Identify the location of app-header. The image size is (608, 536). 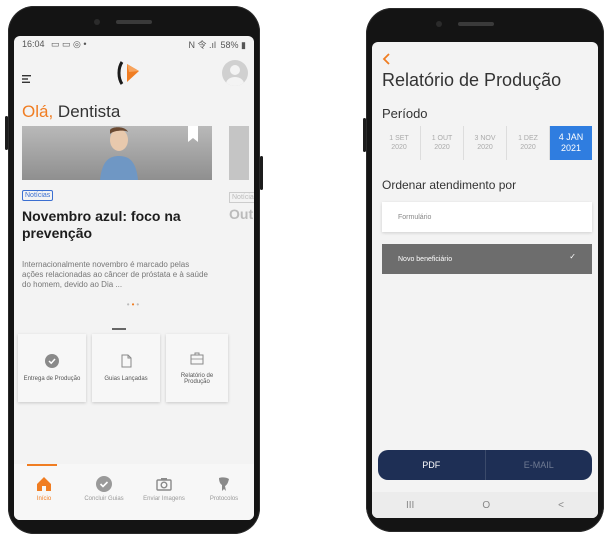
(134, 75).